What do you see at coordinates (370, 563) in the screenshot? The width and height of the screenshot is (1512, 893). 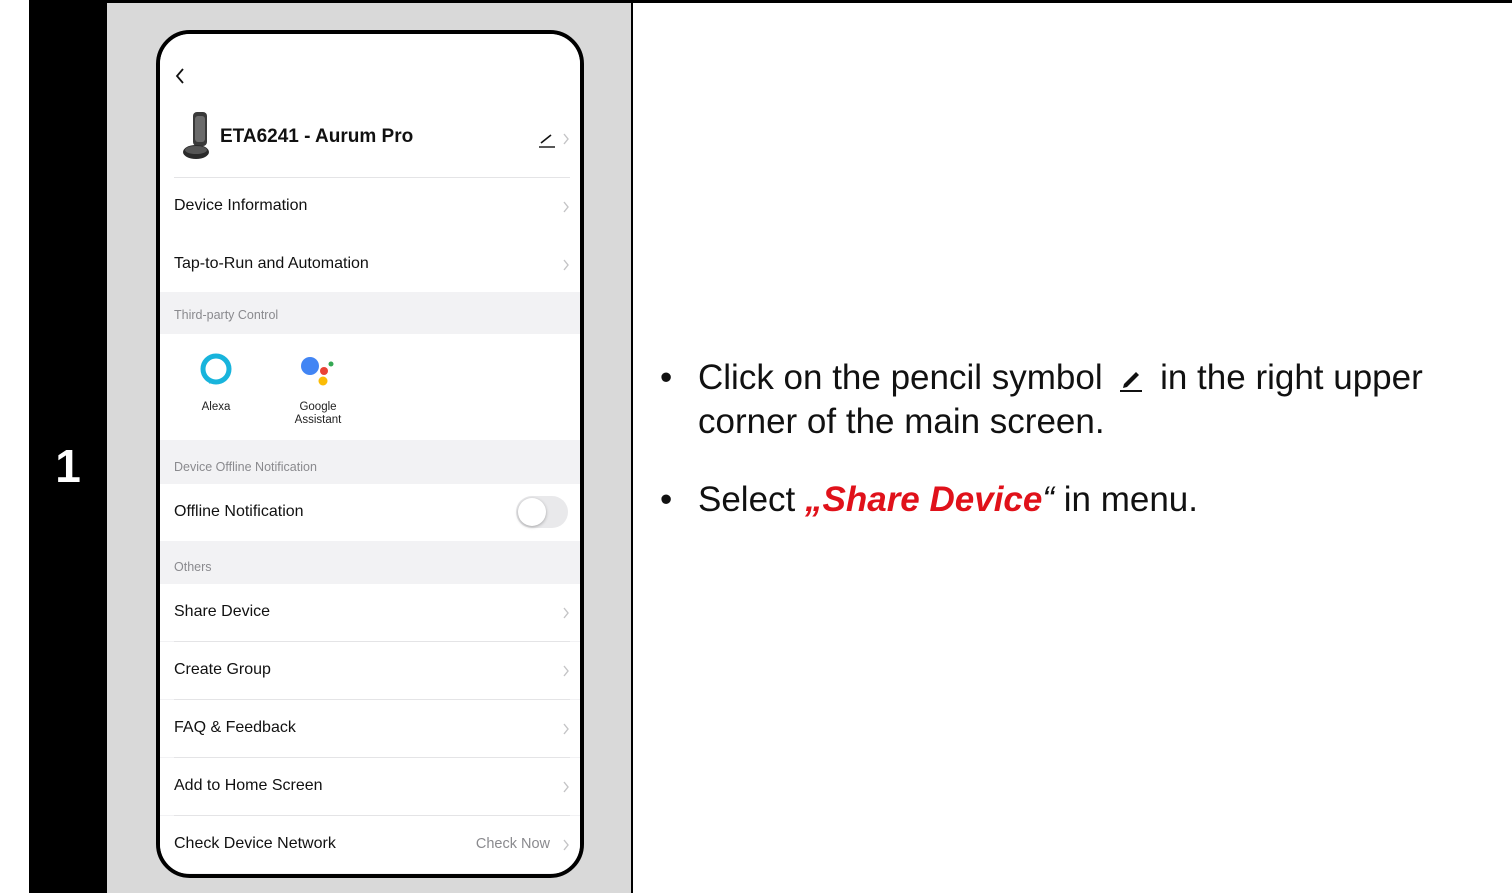 I see `section-header-others: Others` at bounding box center [370, 563].